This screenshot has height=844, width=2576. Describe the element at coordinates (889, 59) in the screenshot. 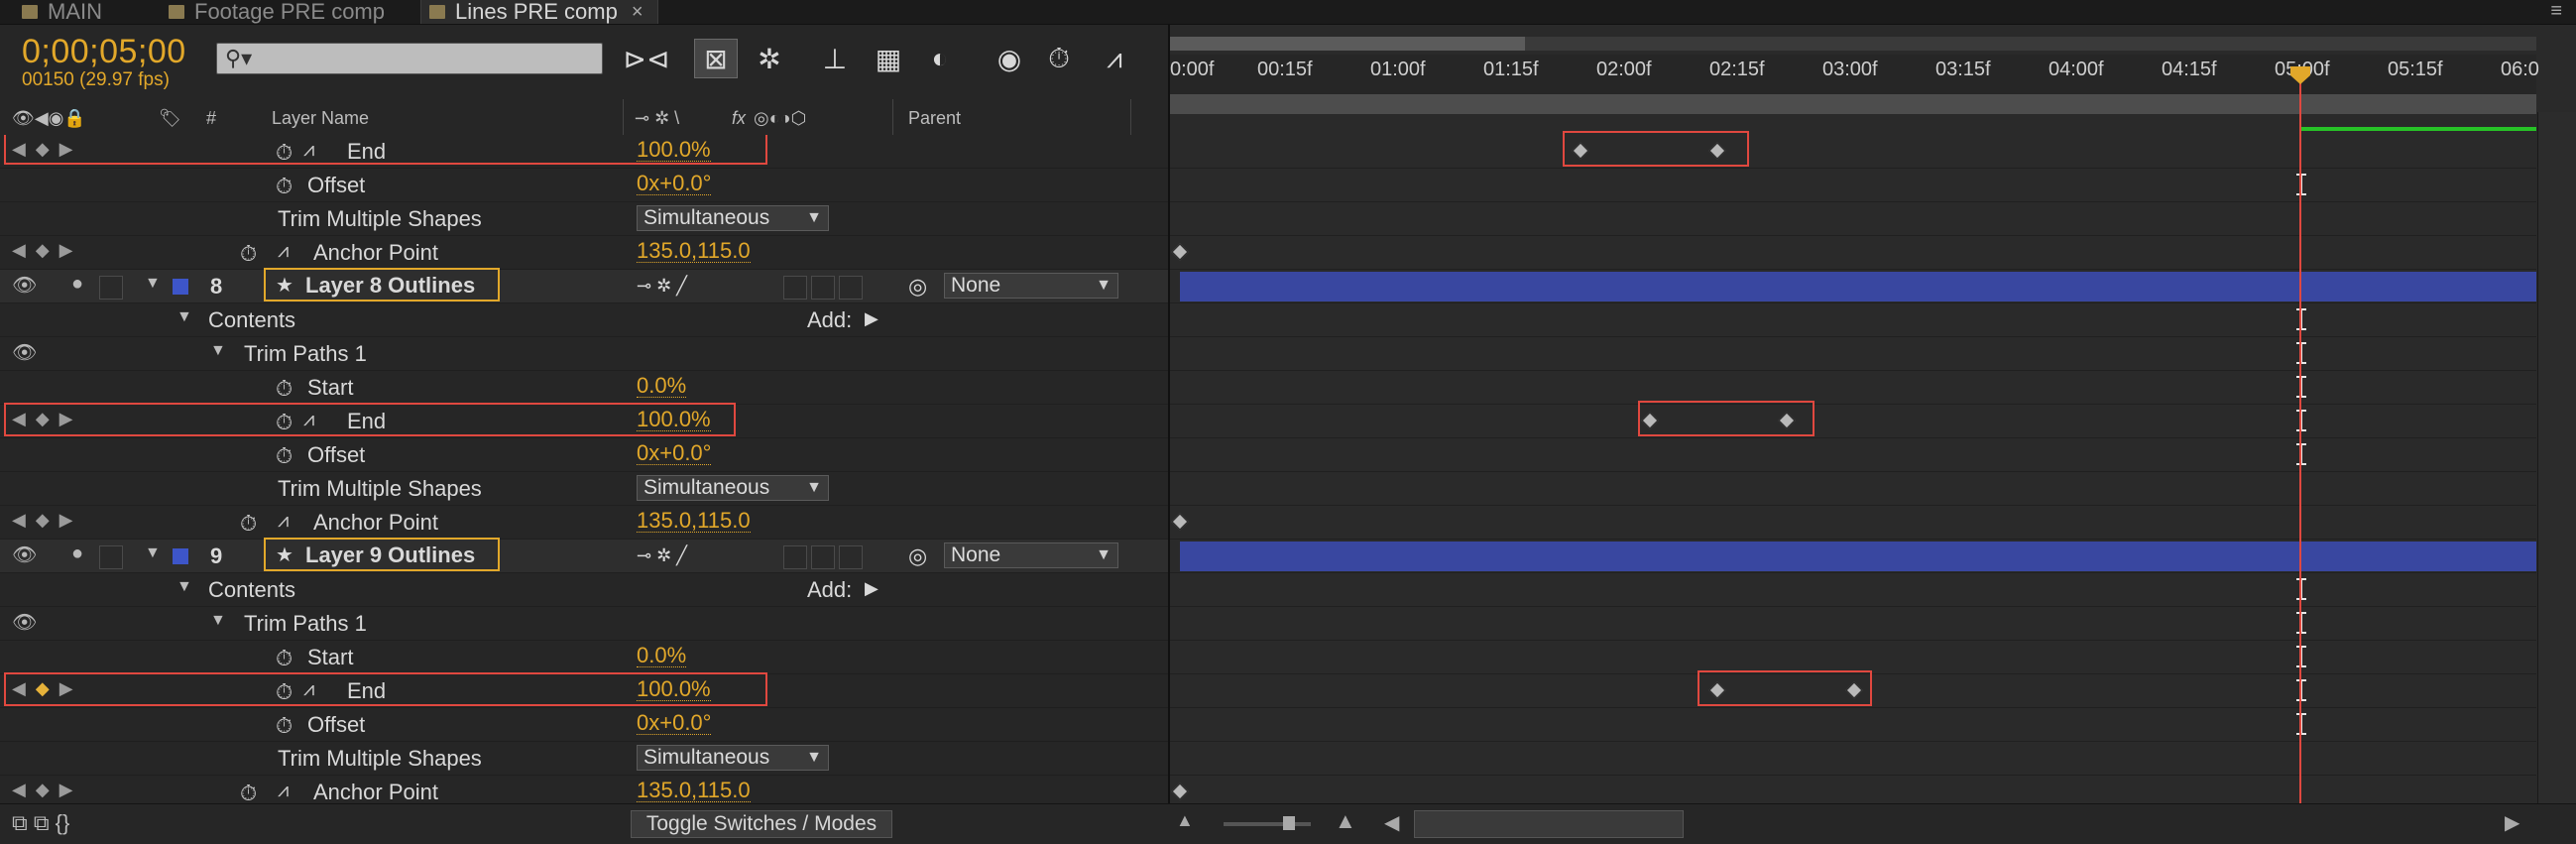

I see `motion-blur-icon: ▦` at that location.